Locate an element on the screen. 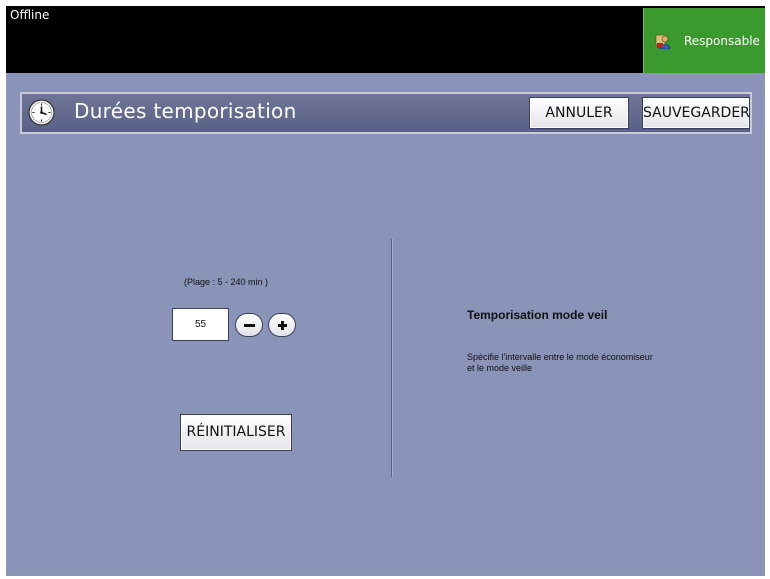 This screenshot has height=579, width=770. timeout-value-field: 55 is located at coordinates (200, 324).